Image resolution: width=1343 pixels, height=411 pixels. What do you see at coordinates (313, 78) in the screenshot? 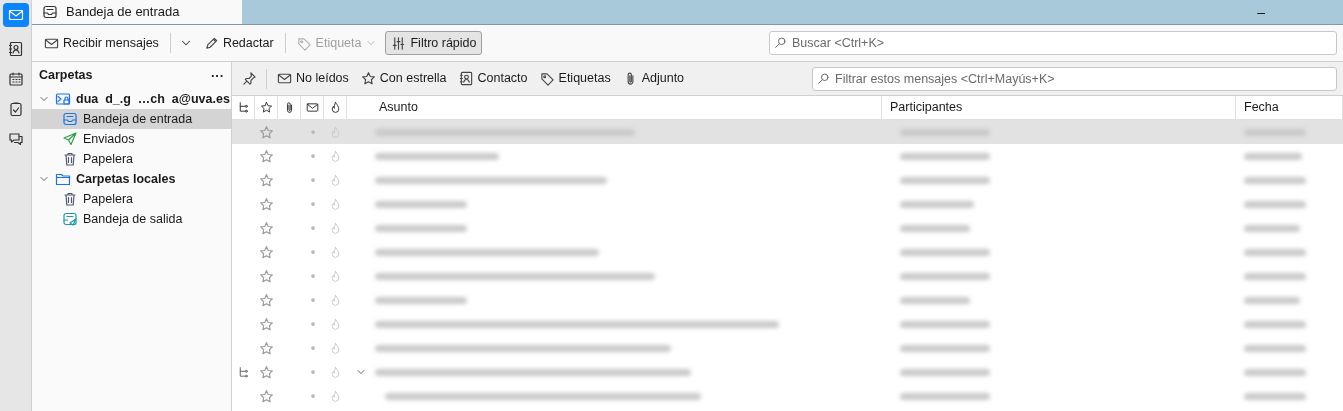
I see `filter-button: No leídos` at bounding box center [313, 78].